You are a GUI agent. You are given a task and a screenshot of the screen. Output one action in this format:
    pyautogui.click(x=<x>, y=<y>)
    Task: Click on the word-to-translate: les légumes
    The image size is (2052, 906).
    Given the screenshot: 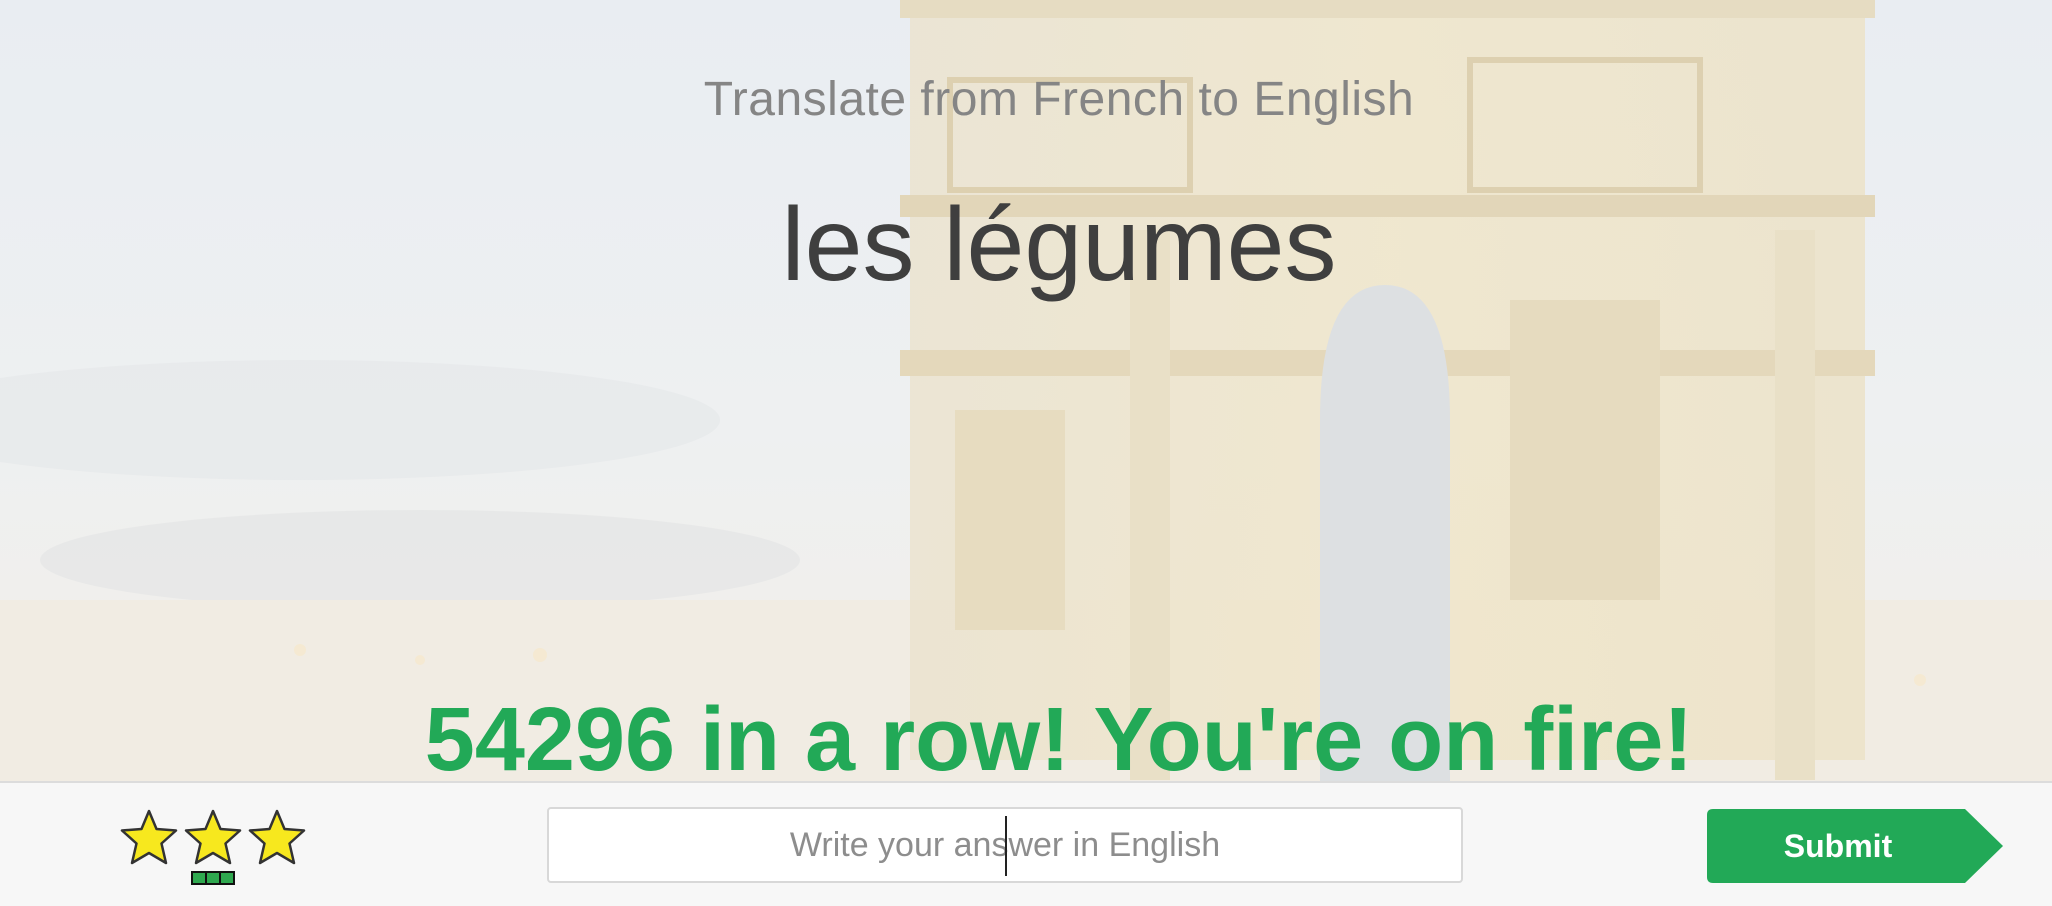 What is the action you would take?
    pyautogui.click(x=1059, y=245)
    